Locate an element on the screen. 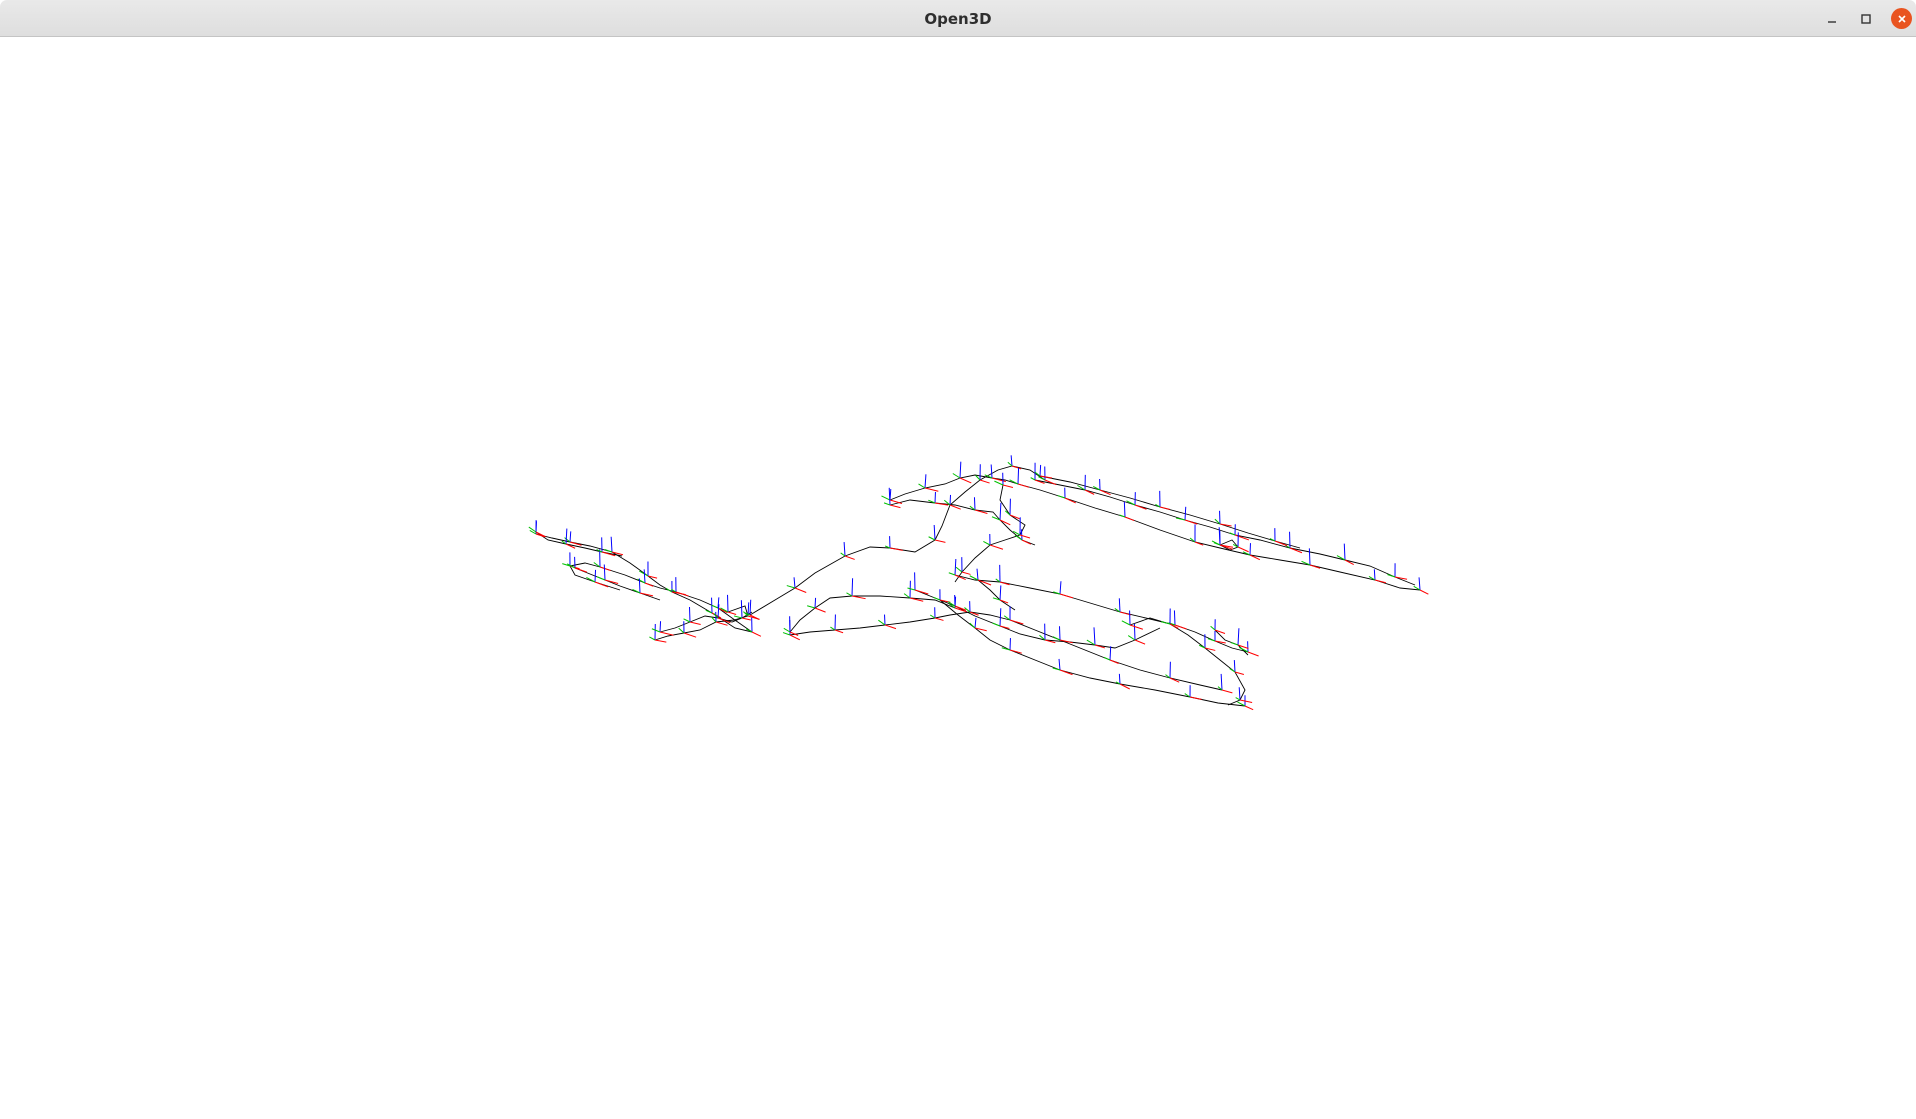 This screenshot has height=1119, width=1916. window-title: Open3D is located at coordinates (958, 19).